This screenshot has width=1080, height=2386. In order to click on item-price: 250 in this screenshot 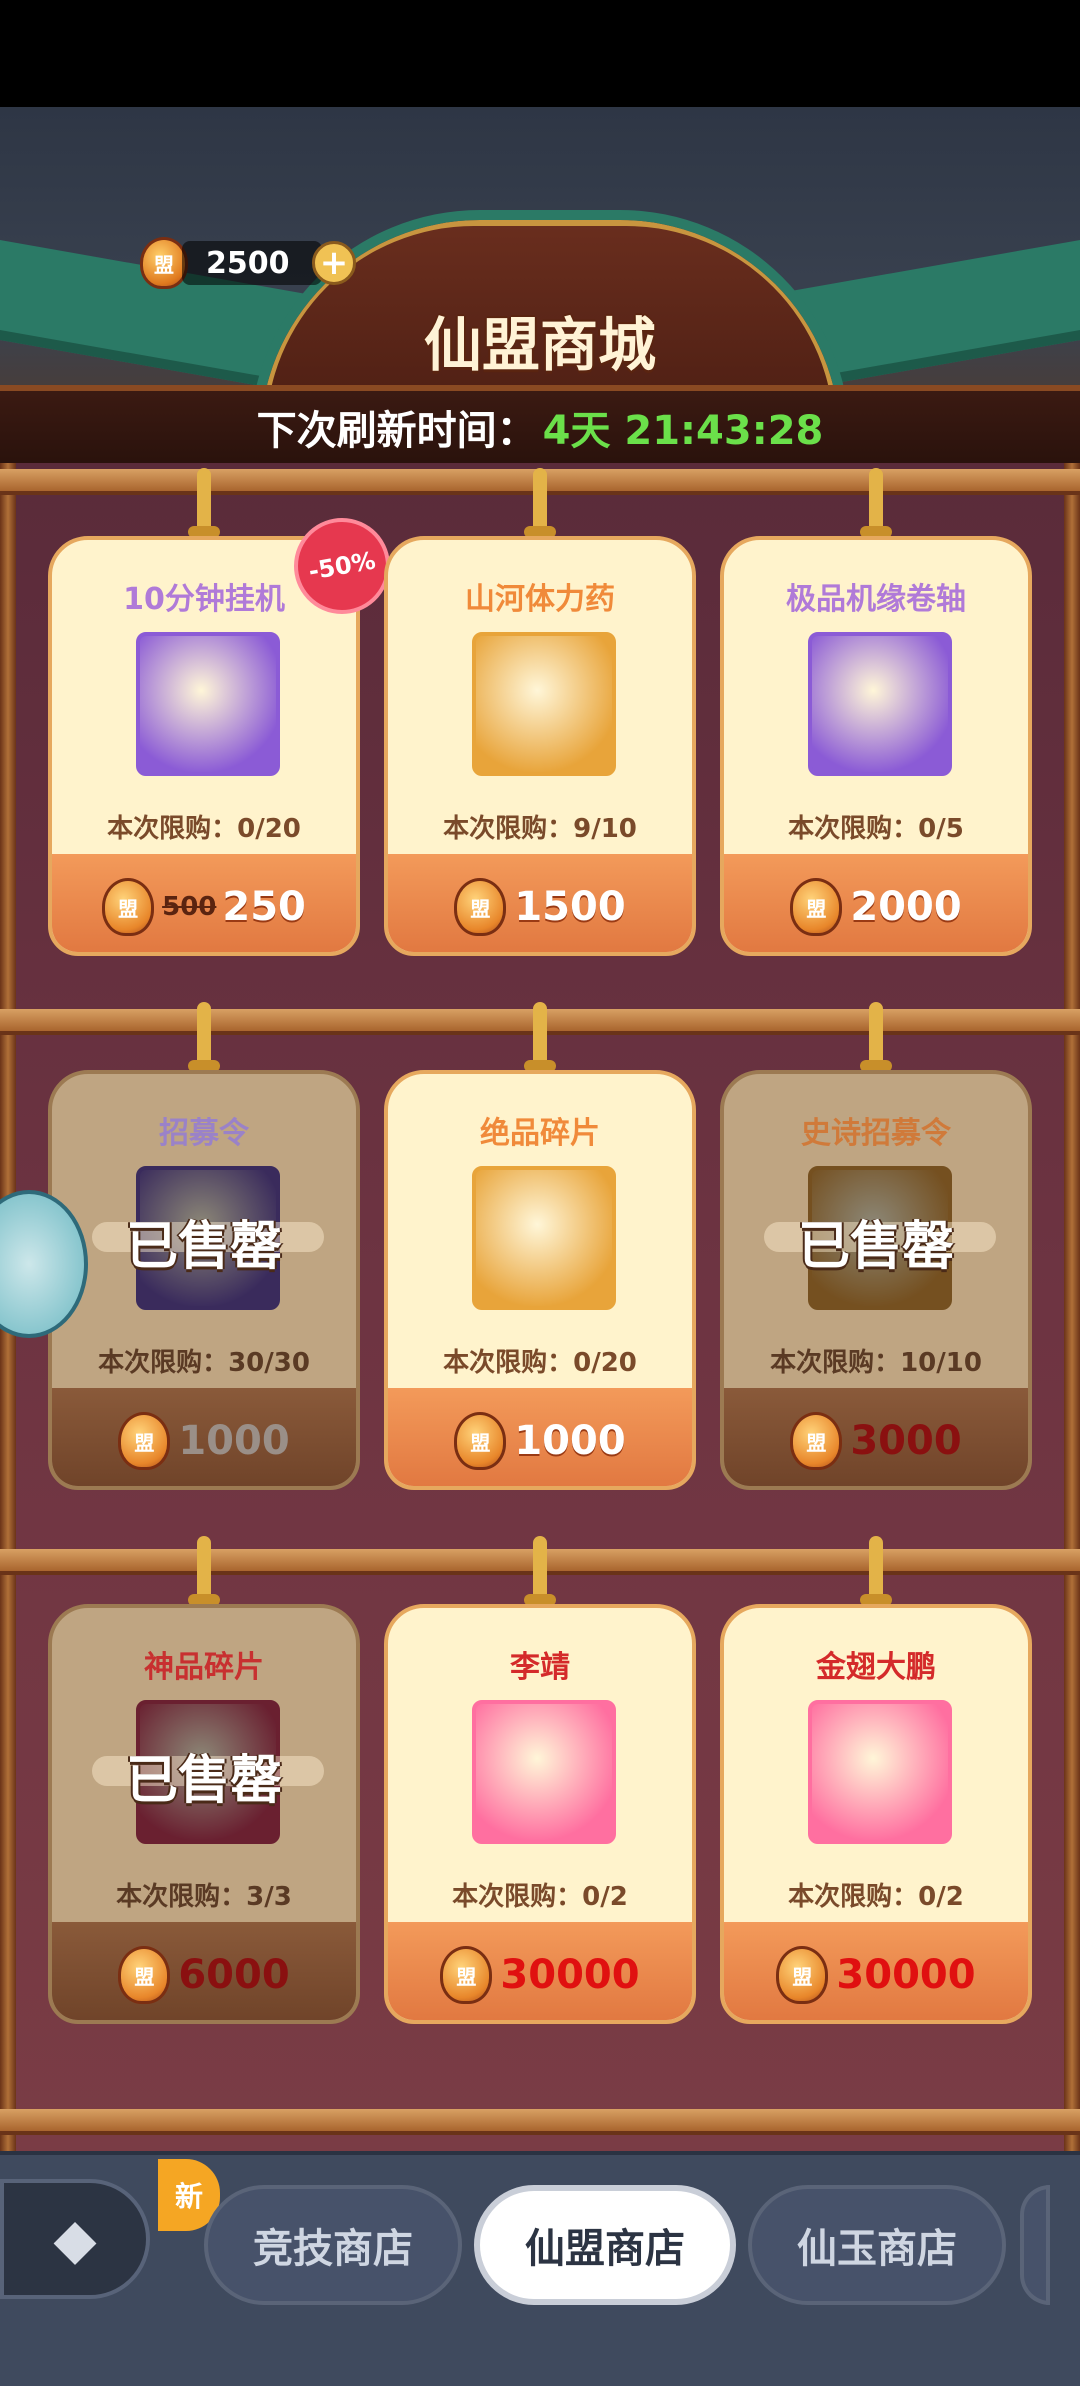, I will do `click(264, 907)`.